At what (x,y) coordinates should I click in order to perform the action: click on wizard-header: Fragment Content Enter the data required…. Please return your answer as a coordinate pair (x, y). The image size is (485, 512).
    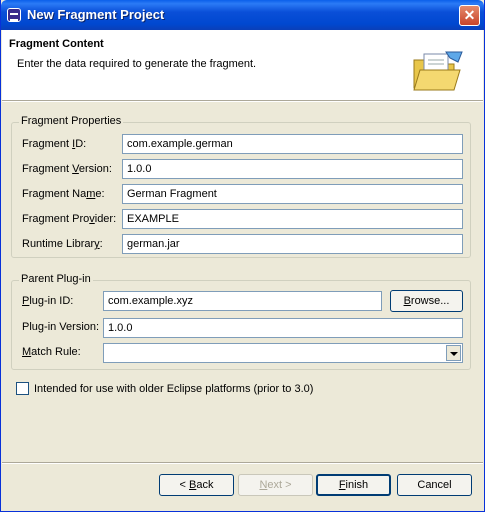
    Looking at the image, I should click on (242, 65).